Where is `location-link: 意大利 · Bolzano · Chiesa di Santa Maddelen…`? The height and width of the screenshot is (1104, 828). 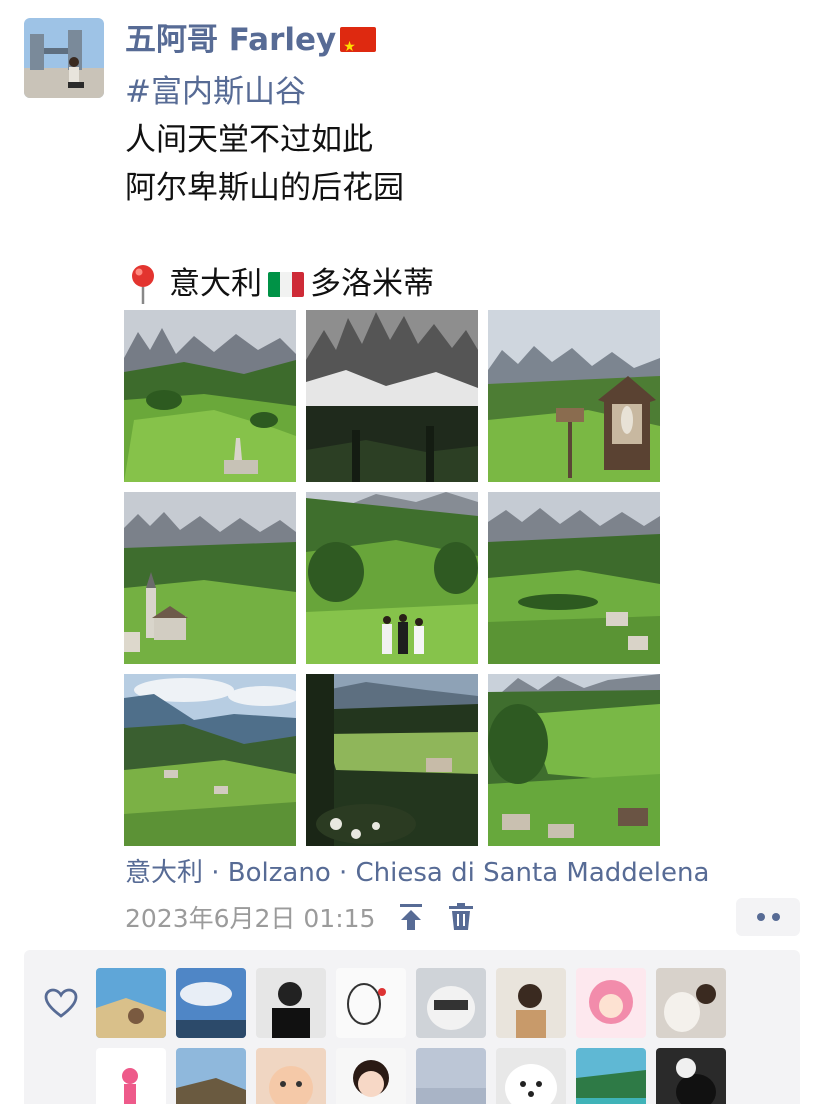
location-link: 意大利 · Bolzano · Chiesa di Santa Maddelen… is located at coordinates (417, 873).